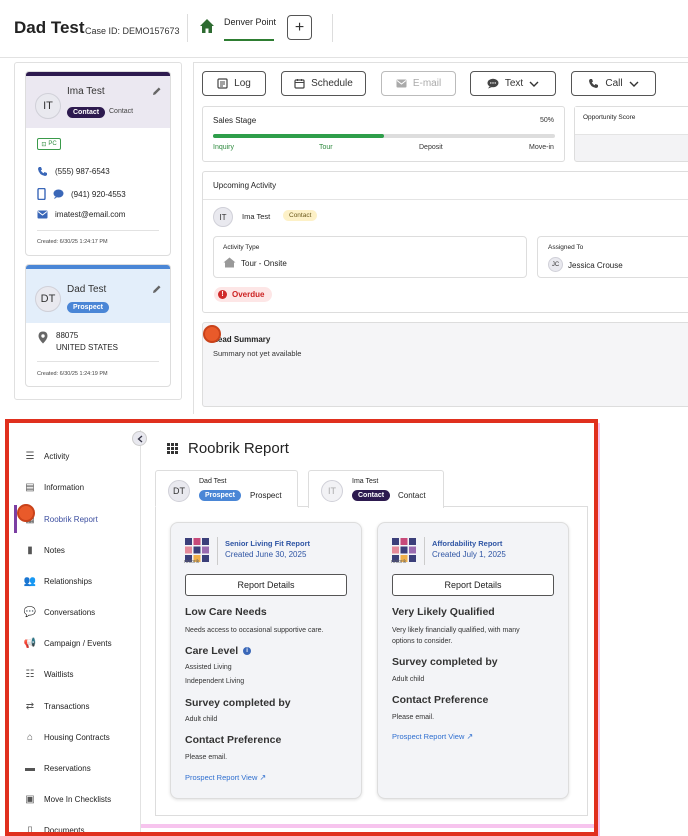 The width and height of the screenshot is (688, 836). What do you see at coordinates (43, 337) in the screenshot?
I see `location-icon` at bounding box center [43, 337].